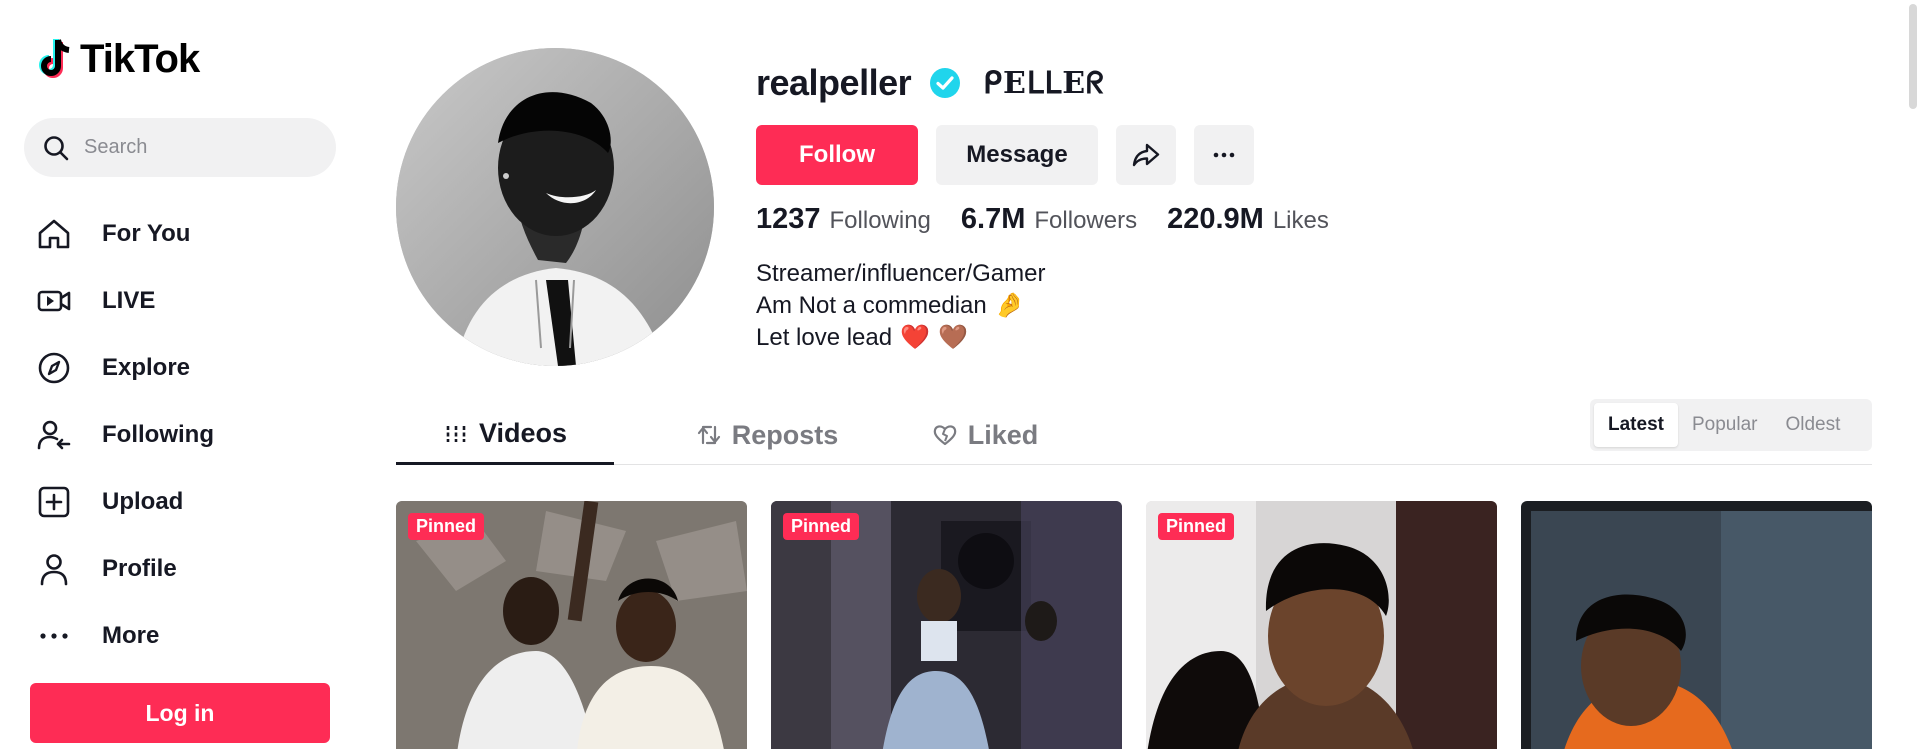 This screenshot has height=749, width=1920. What do you see at coordinates (1913, 56) in the screenshot?
I see `scrollbar-thumb` at bounding box center [1913, 56].